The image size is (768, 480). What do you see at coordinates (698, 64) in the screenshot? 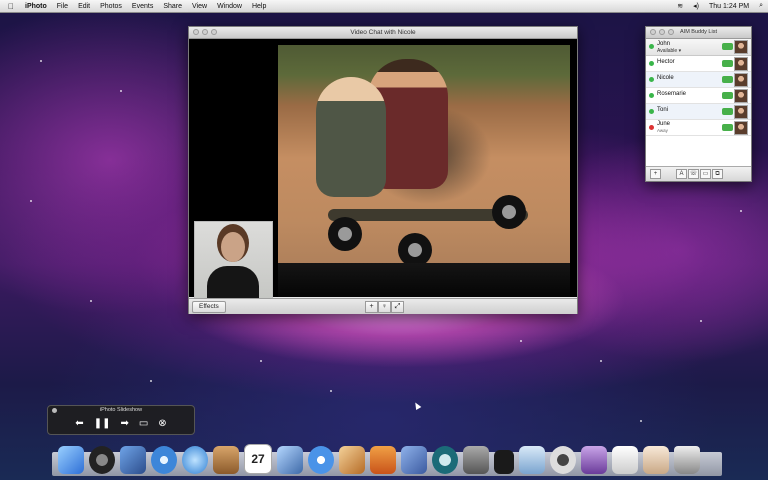
I see `buddy-row: Hector` at bounding box center [698, 64].